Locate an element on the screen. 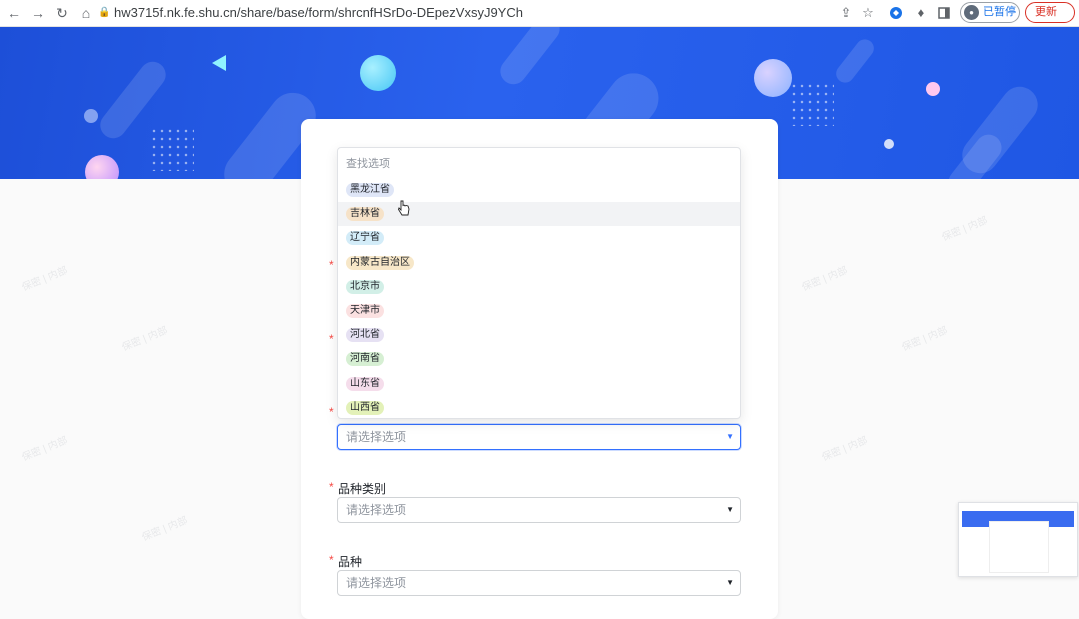 This screenshot has width=1079, height=619. lock-icon: 🔒 is located at coordinates (105, 12).